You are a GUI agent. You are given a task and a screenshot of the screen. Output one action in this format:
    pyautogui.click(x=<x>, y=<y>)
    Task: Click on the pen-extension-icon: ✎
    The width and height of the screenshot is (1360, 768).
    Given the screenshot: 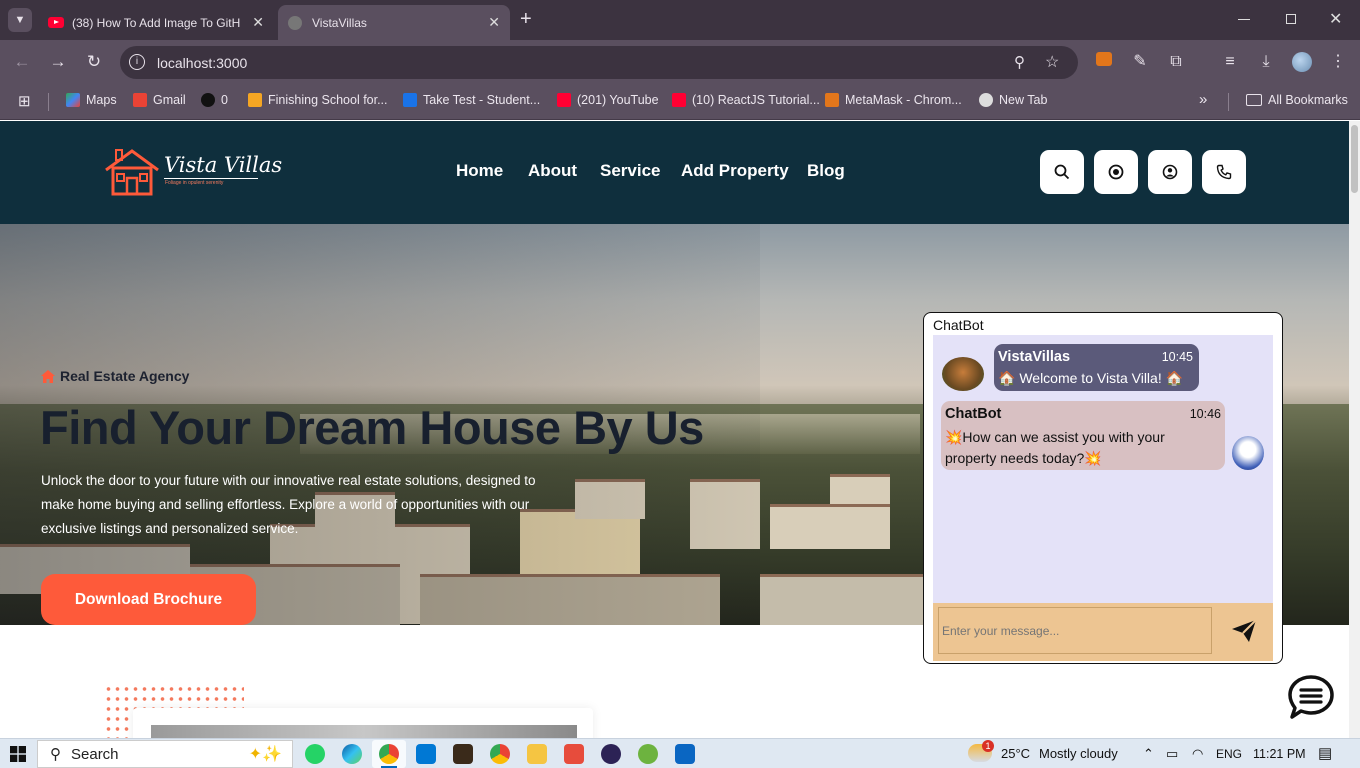 What is the action you would take?
    pyautogui.click(x=1140, y=62)
    